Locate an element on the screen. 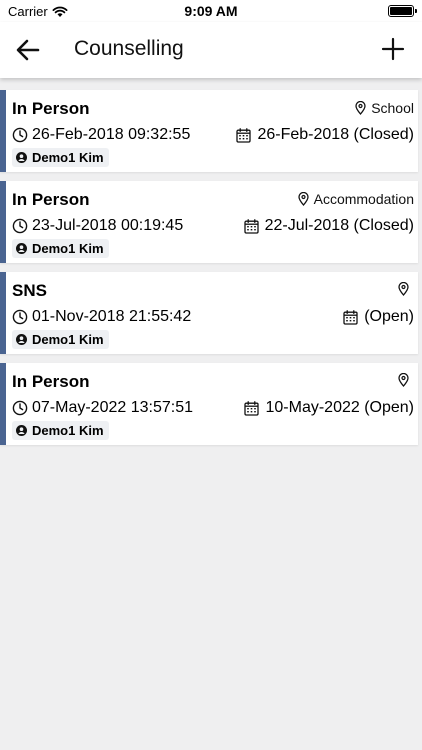 Image resolution: width=422 pixels, height=750 pixels. battery-fill is located at coordinates (401, 11).